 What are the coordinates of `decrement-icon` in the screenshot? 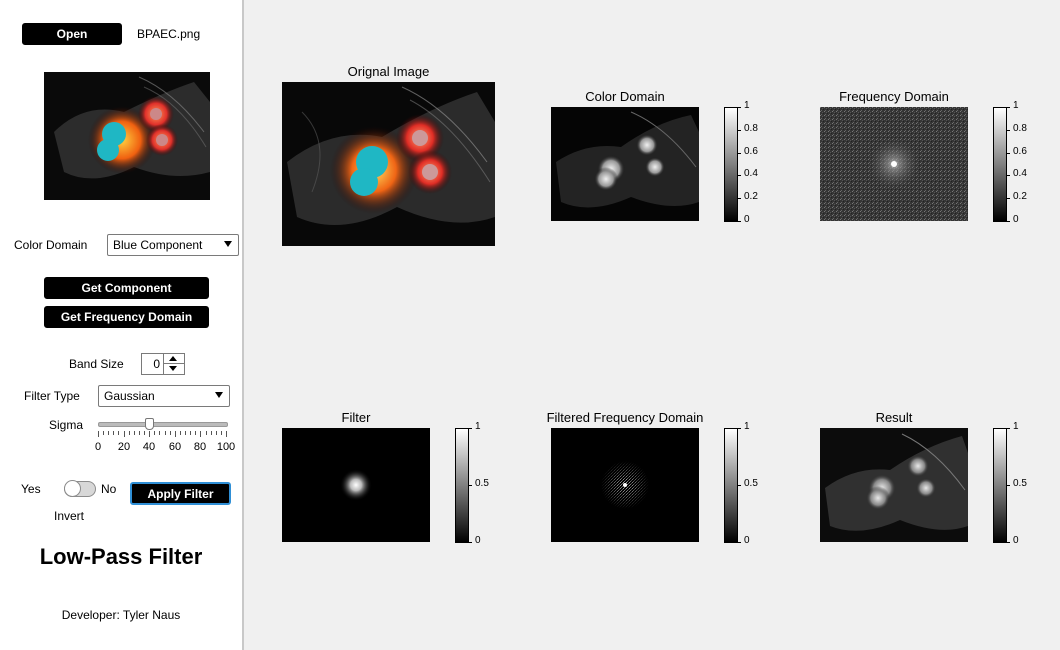 It's located at (173, 368).